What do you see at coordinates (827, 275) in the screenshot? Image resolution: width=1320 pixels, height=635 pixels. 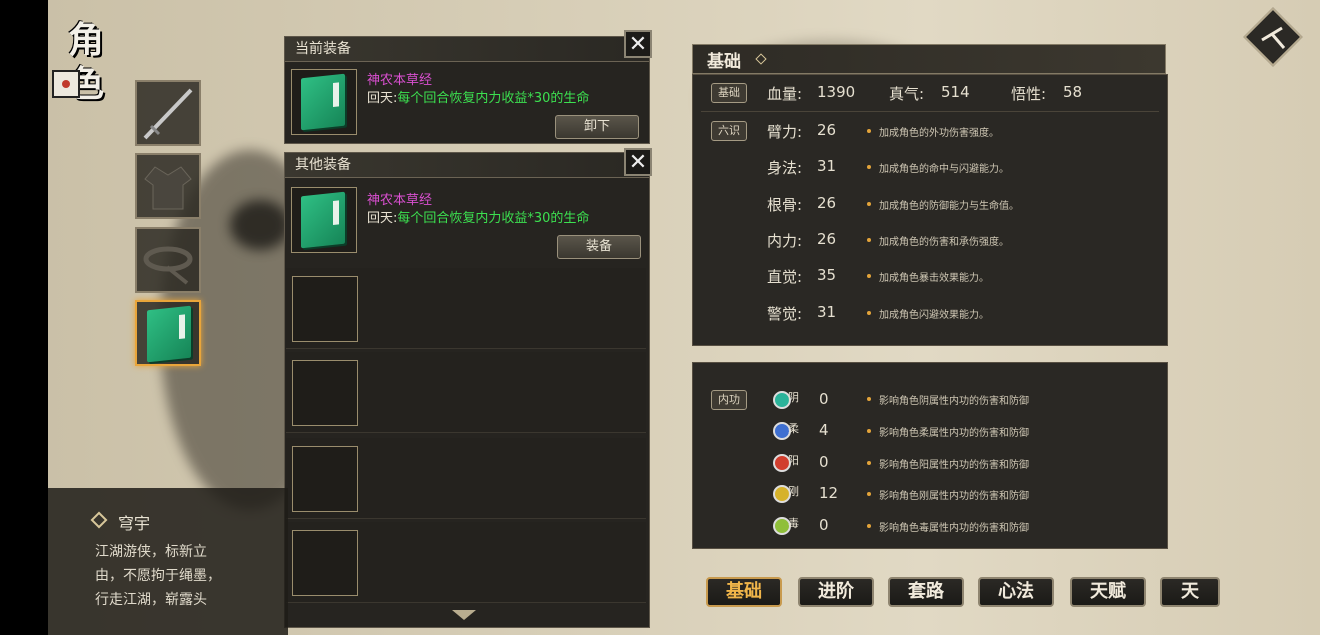 I see `six-stat-value: 35` at bounding box center [827, 275].